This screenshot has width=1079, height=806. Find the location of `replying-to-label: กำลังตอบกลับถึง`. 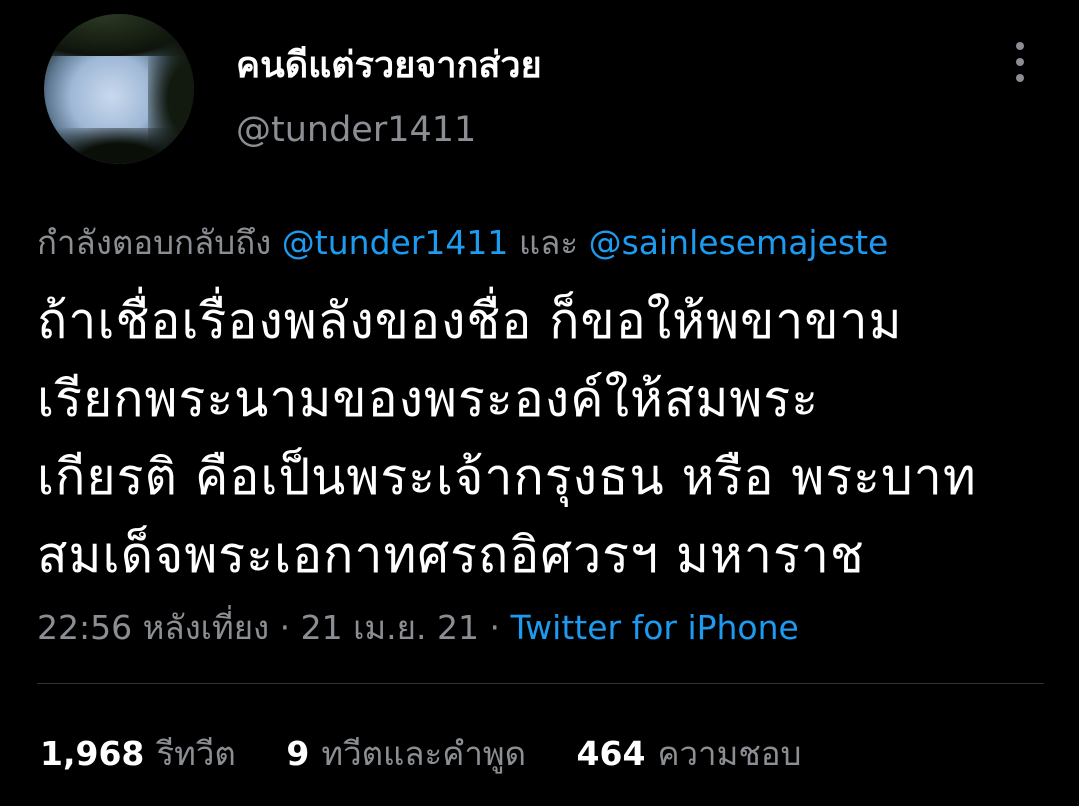

replying-to-label: กำลังตอบกลับถึง is located at coordinates (154, 242).